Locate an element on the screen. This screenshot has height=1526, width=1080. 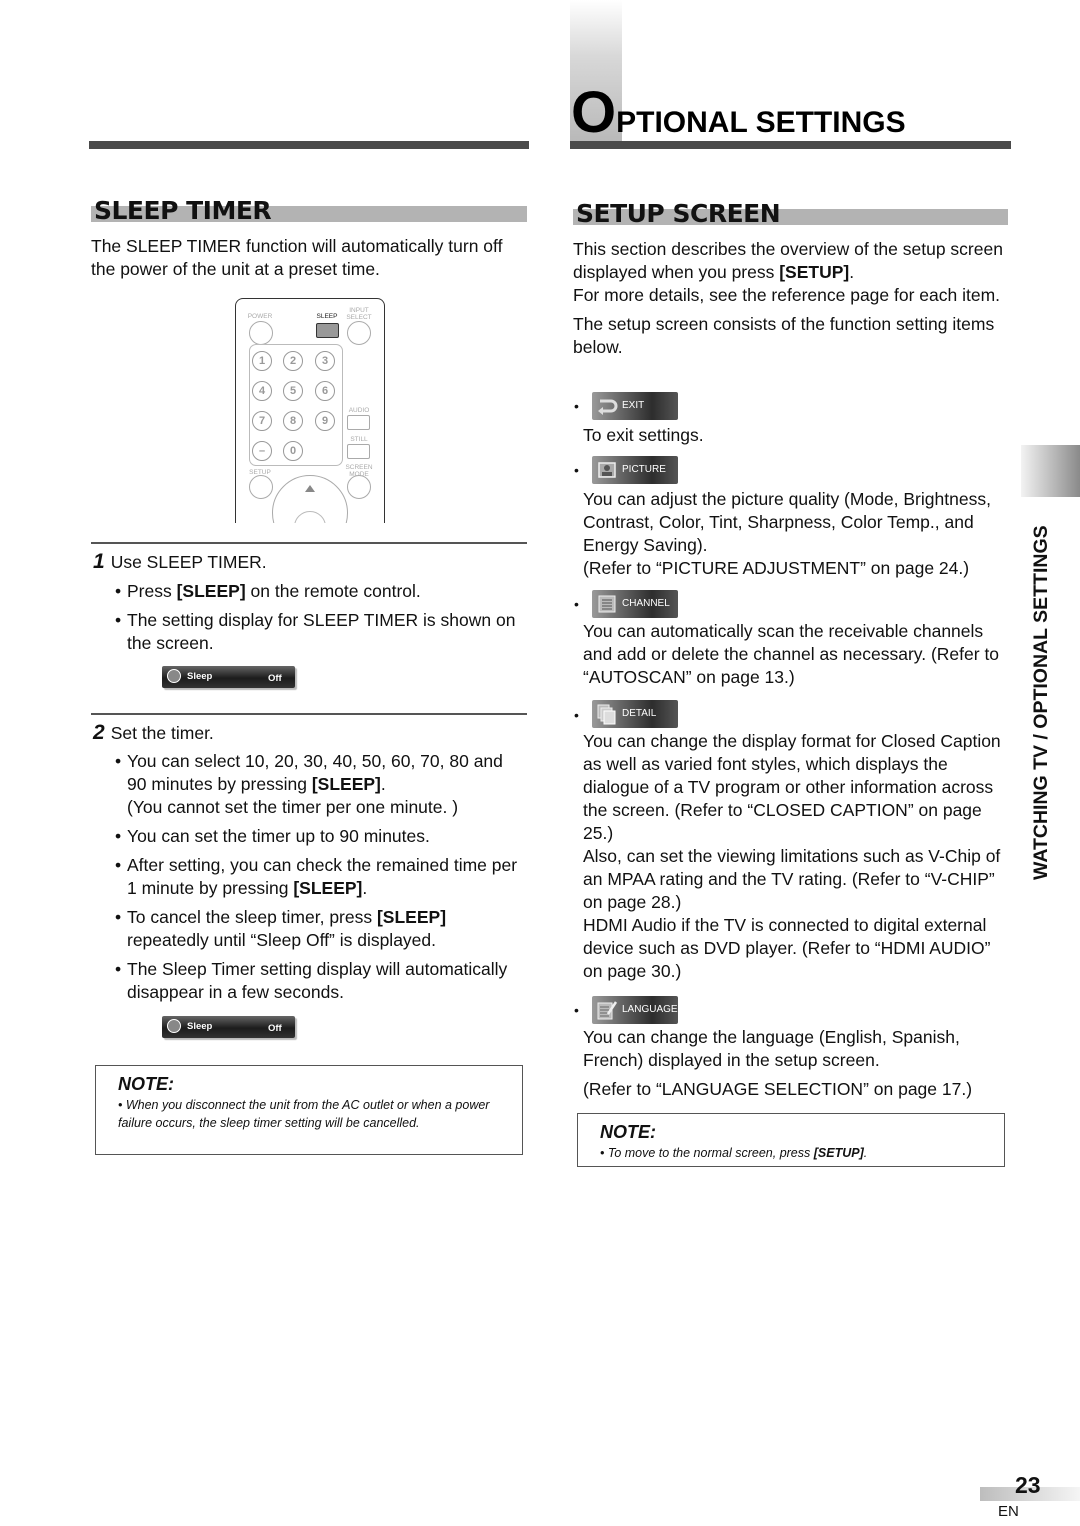
page-number: 23 is located at coordinates (1028, 1485).